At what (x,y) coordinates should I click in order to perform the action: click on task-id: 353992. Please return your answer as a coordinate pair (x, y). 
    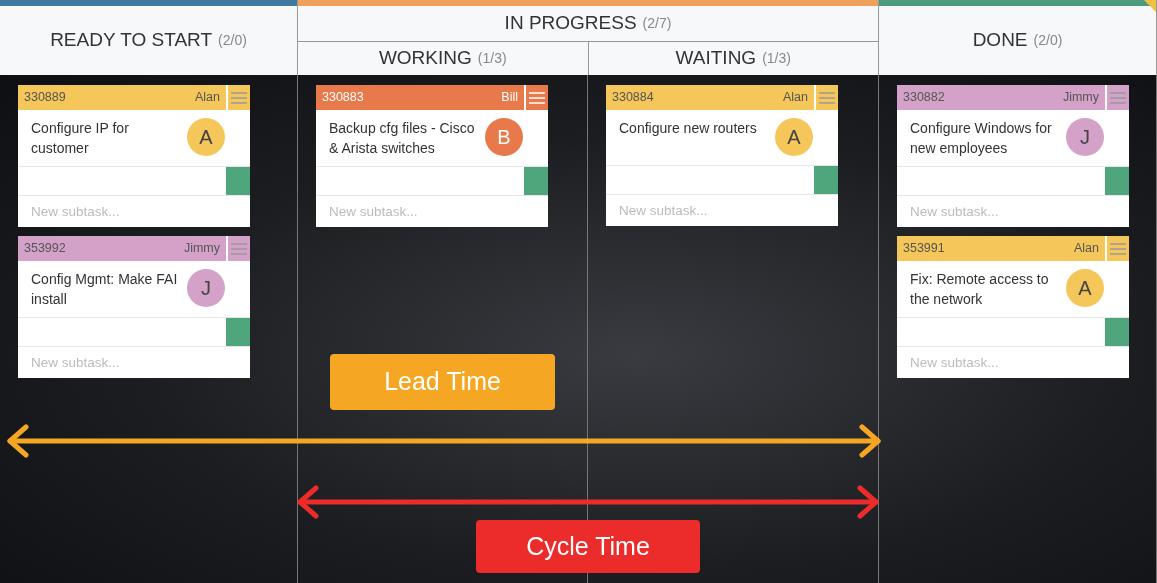
    Looking at the image, I should click on (45, 249).